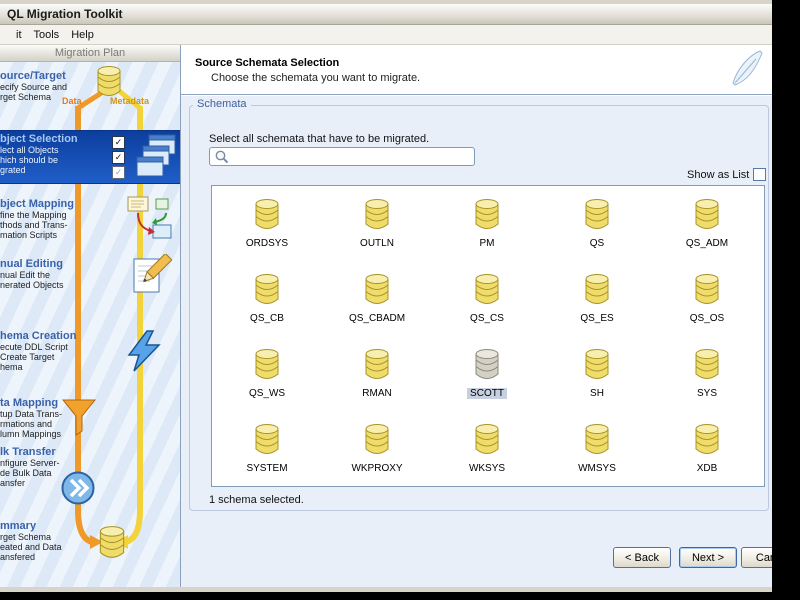 The width and height of the screenshot is (800, 600). I want to click on schema-item: PM, so click(487, 225).